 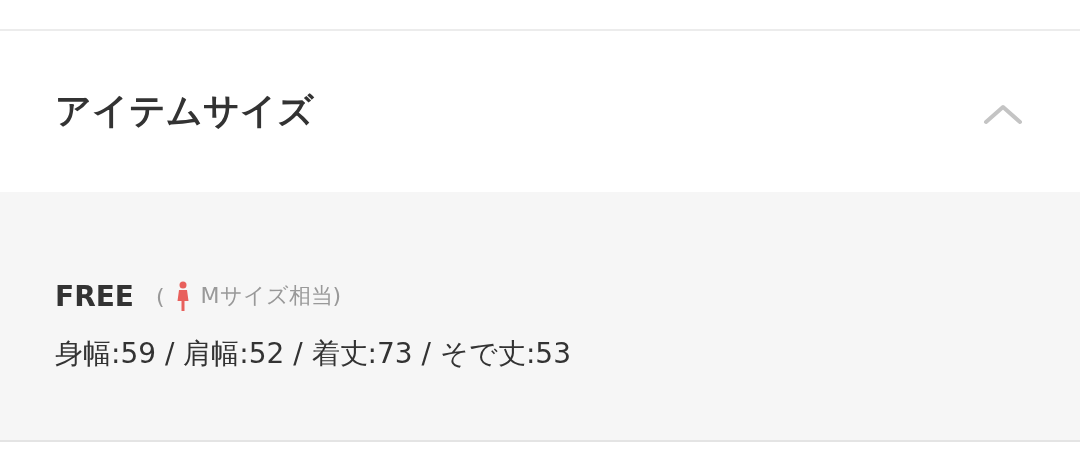 I want to click on size-label: FREE, so click(x=94, y=296).